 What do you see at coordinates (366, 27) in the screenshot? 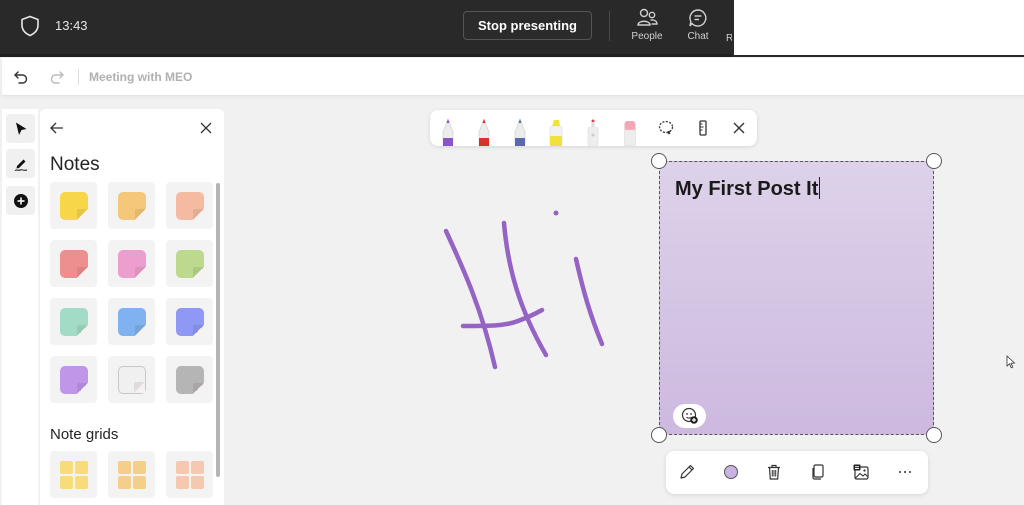
I see `meeting-bar: 13:43 Stop presenting People Chat R` at bounding box center [366, 27].